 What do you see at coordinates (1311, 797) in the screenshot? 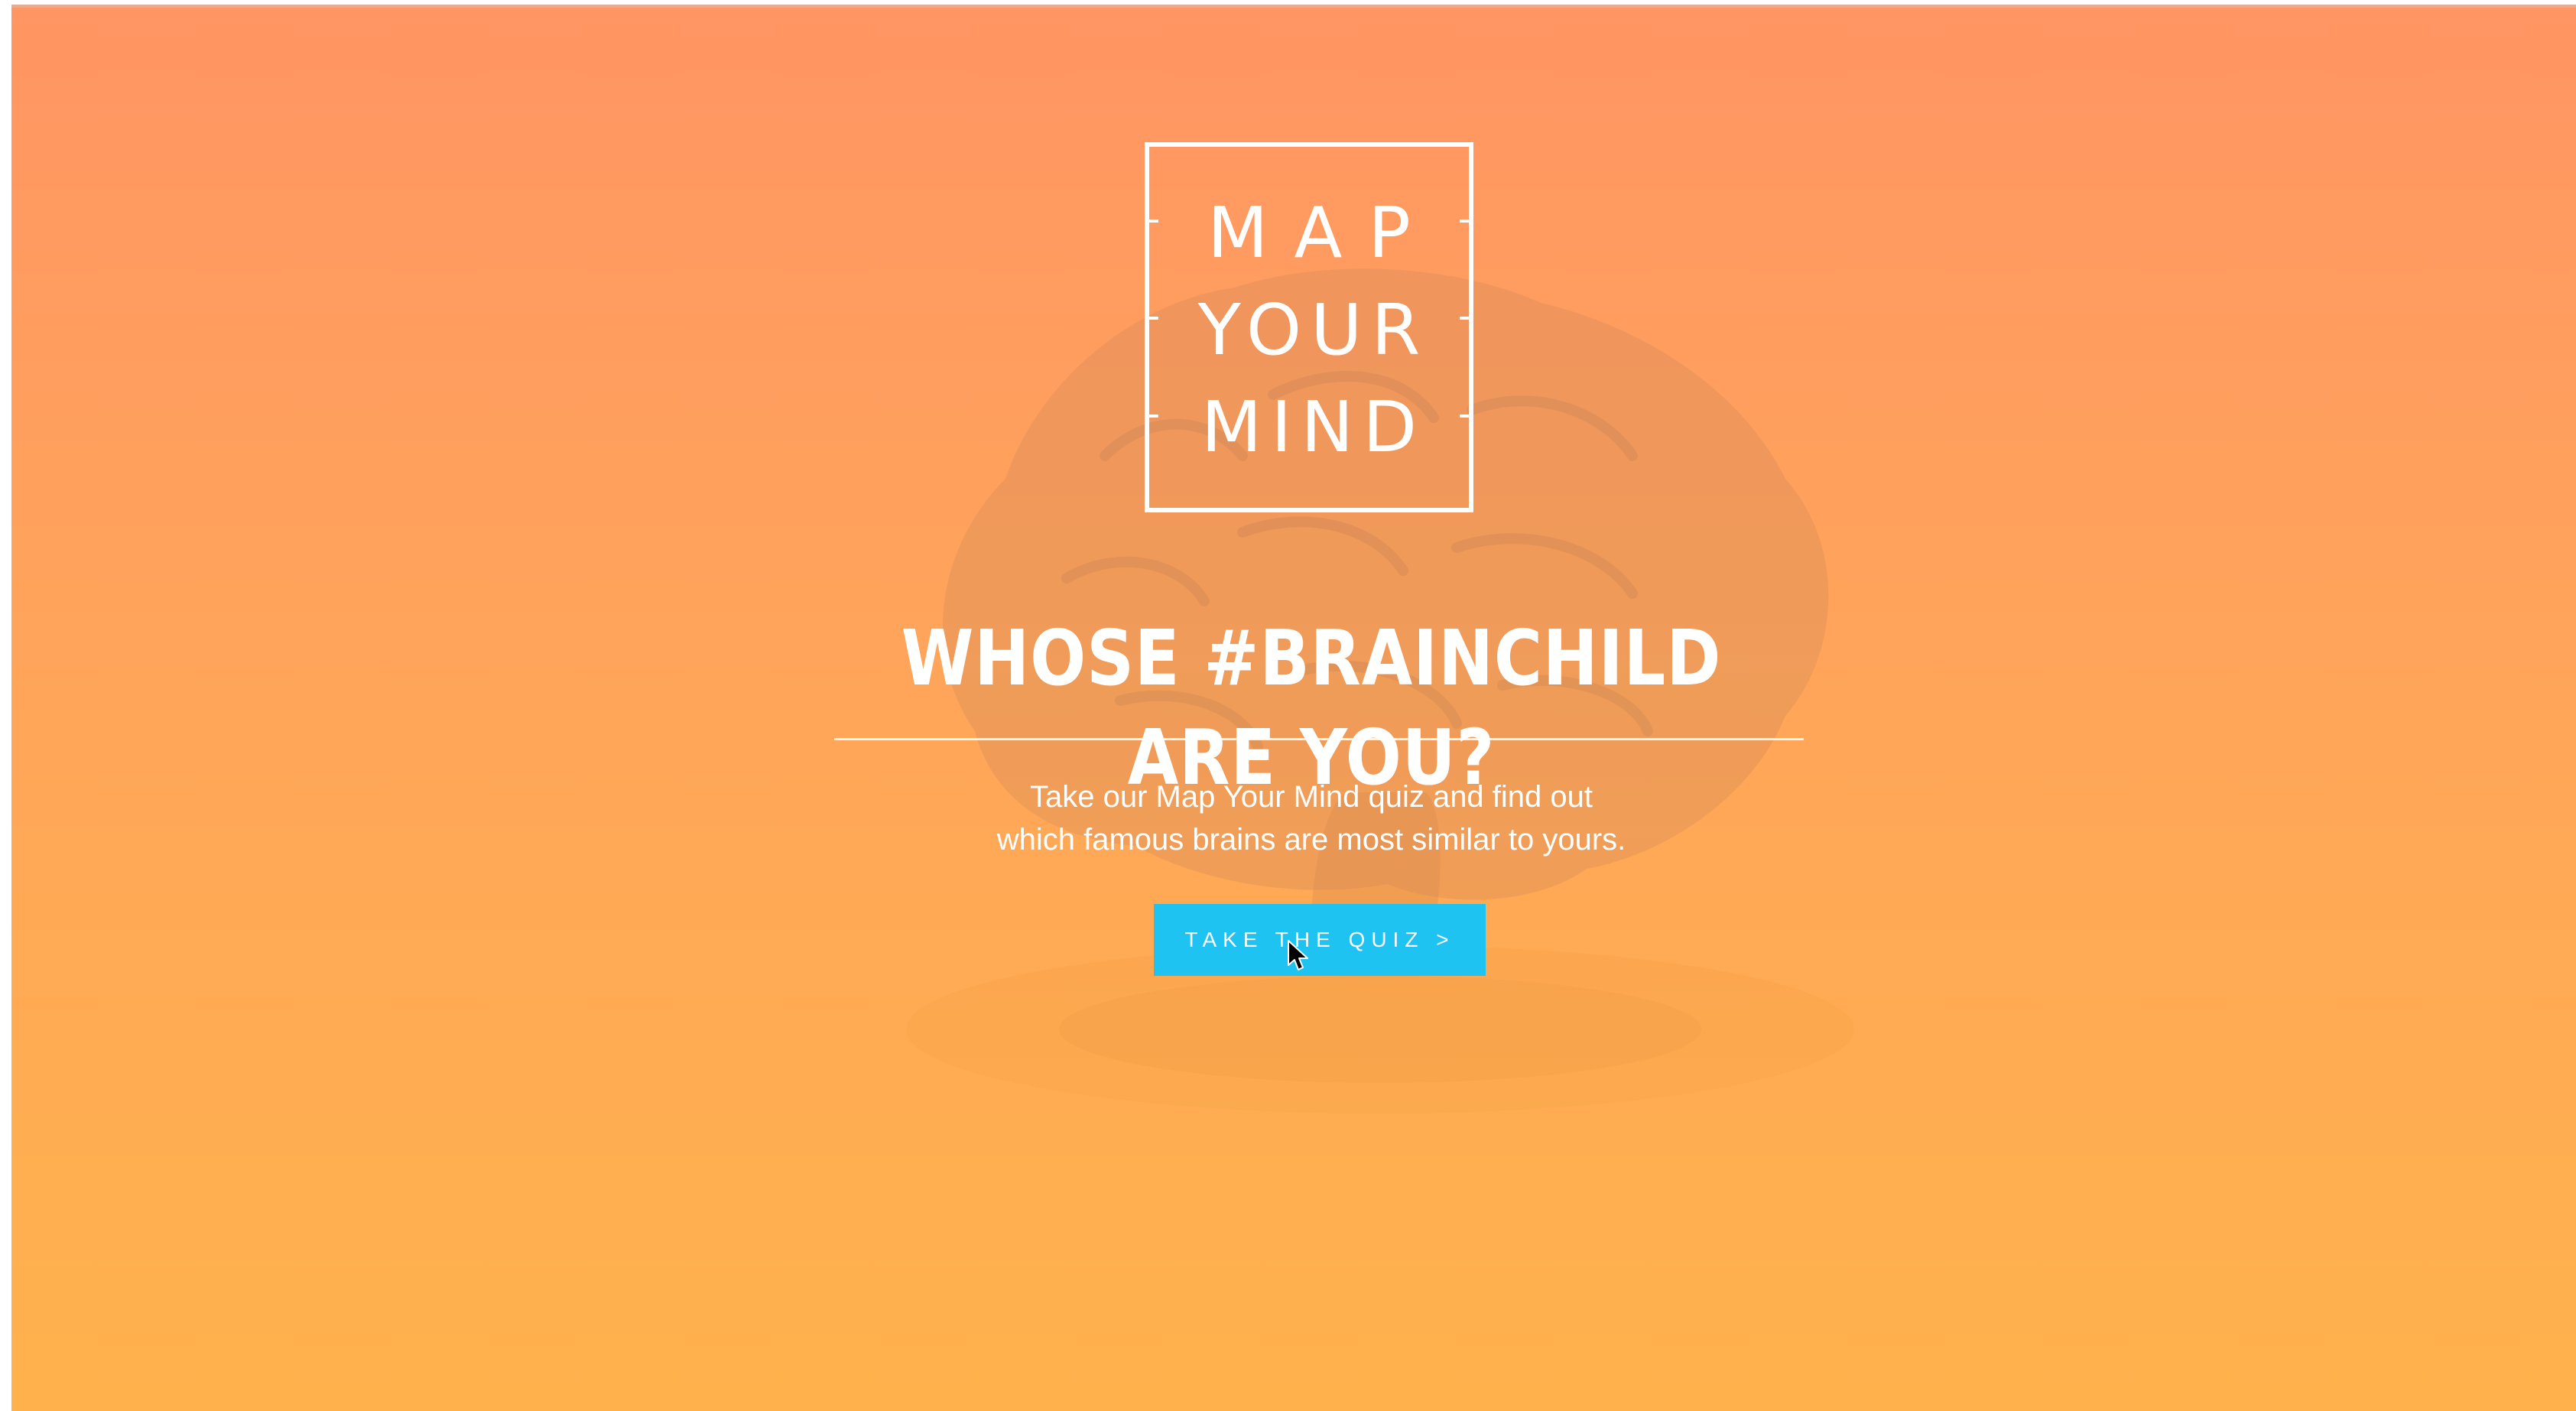
I see `subtitle-line-1: Take our Map Your Mind quiz and find out` at bounding box center [1311, 797].